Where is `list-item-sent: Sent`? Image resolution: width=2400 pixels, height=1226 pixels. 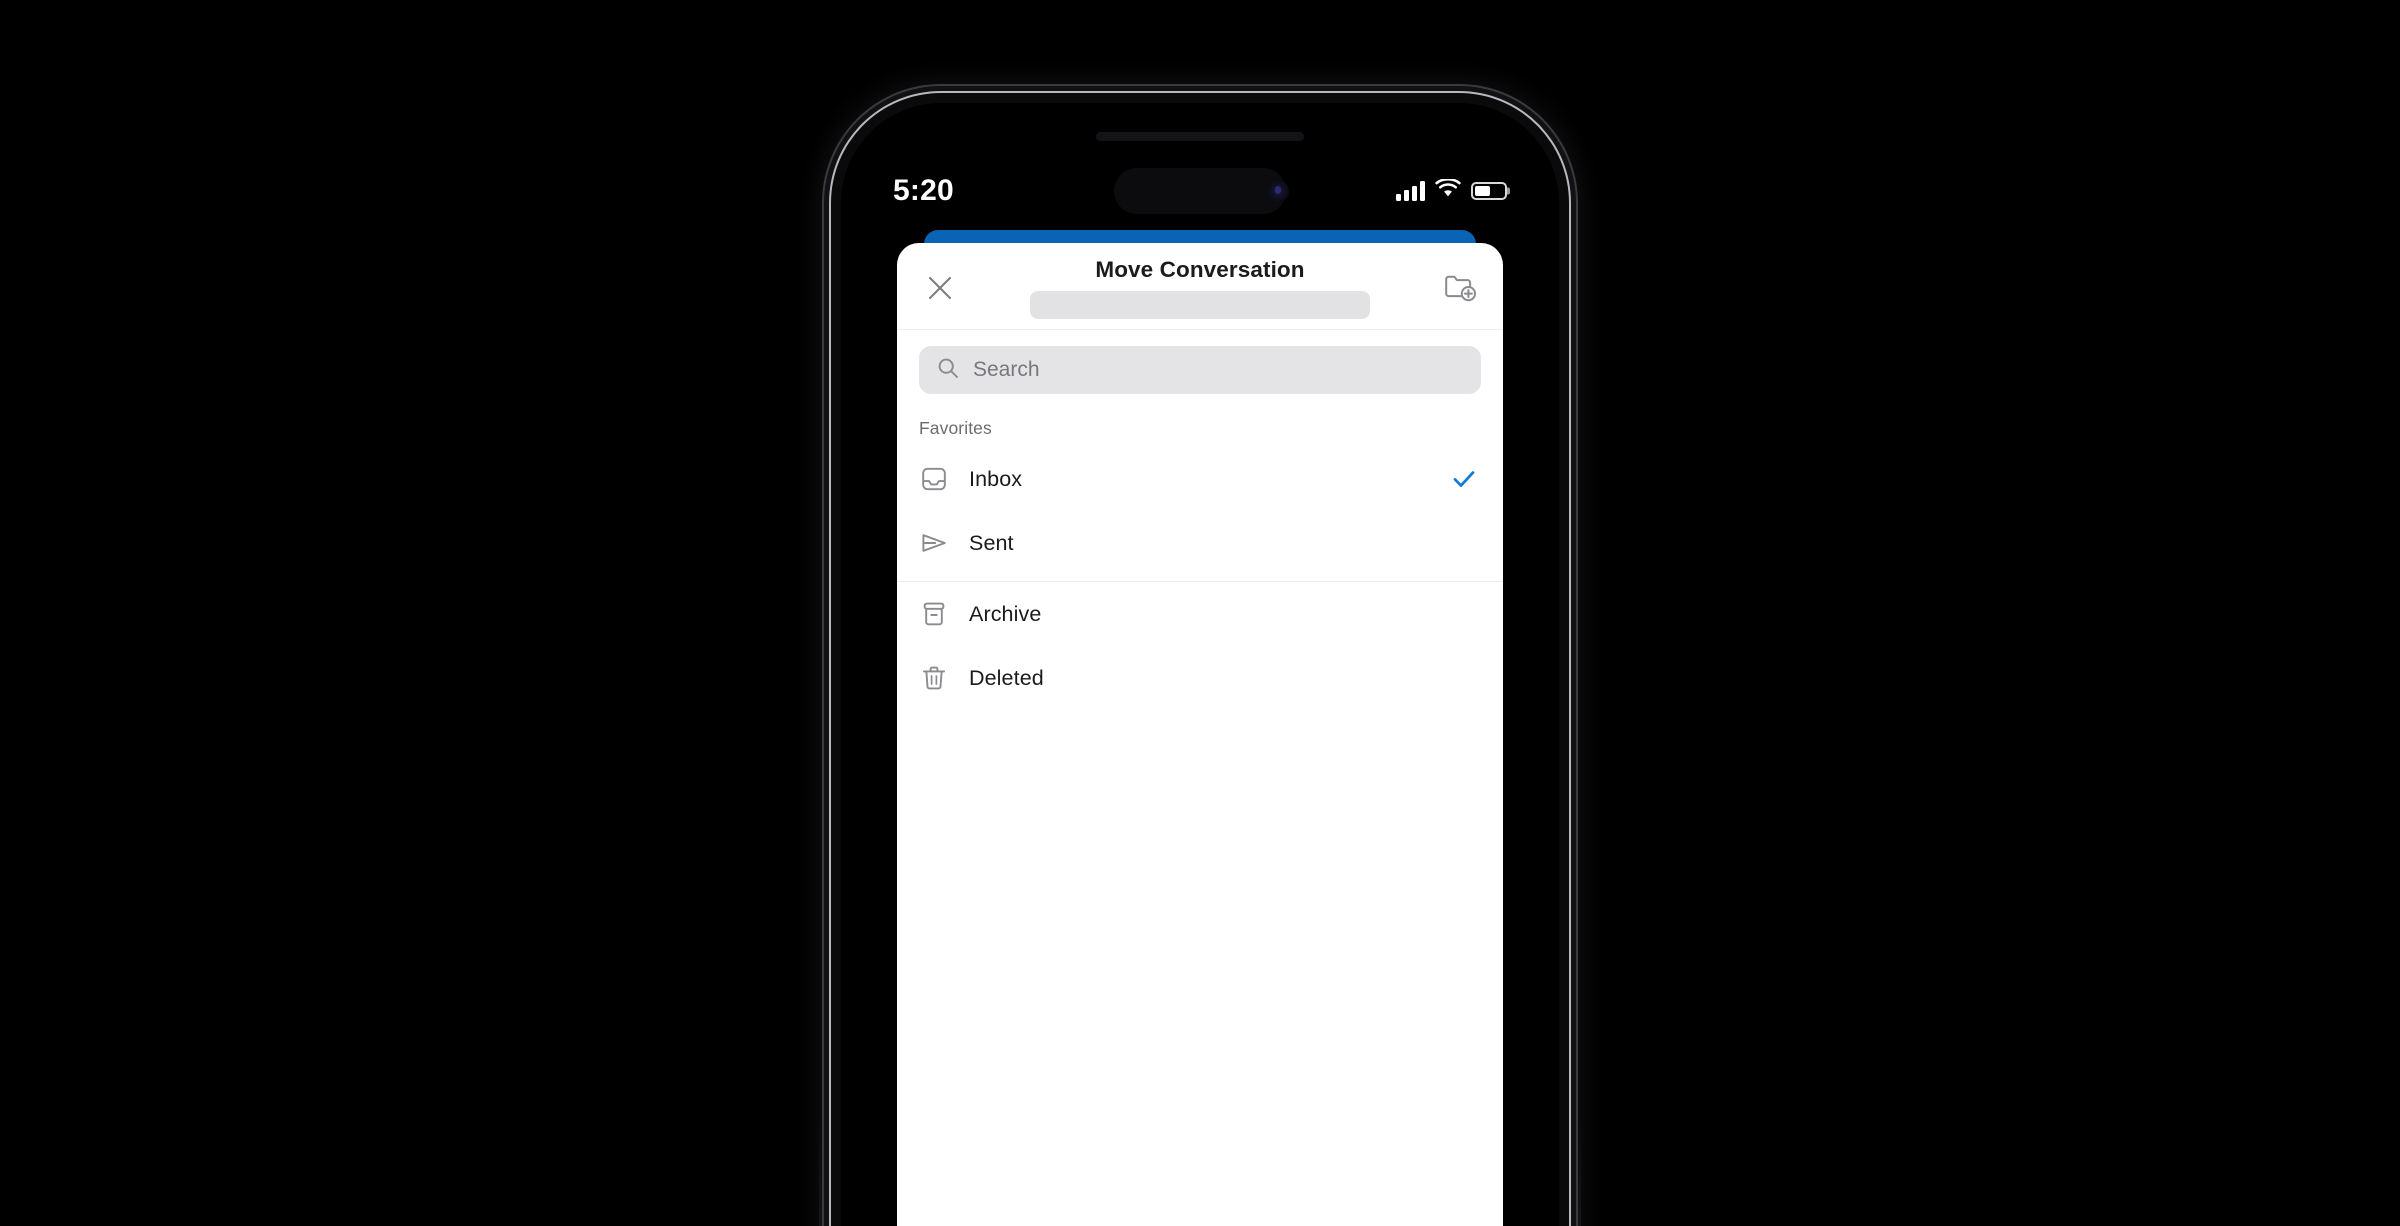 list-item-sent: Sent is located at coordinates (1200, 543).